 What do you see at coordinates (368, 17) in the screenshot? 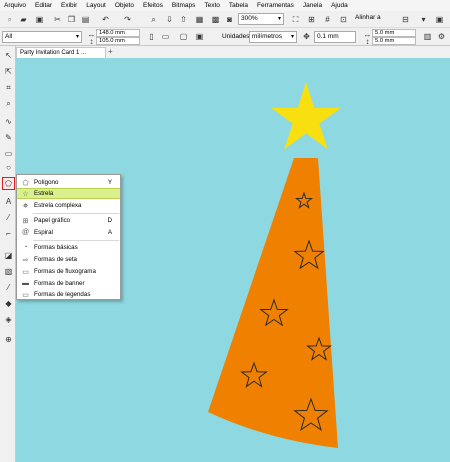
I see `align-to-button: Alinhar a` at bounding box center [368, 17].